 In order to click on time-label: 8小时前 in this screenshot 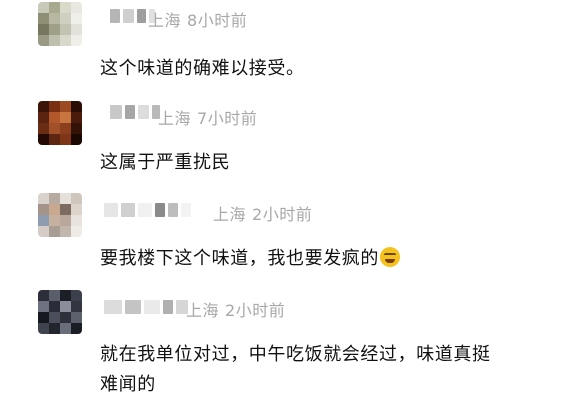, I will do `click(217, 20)`.